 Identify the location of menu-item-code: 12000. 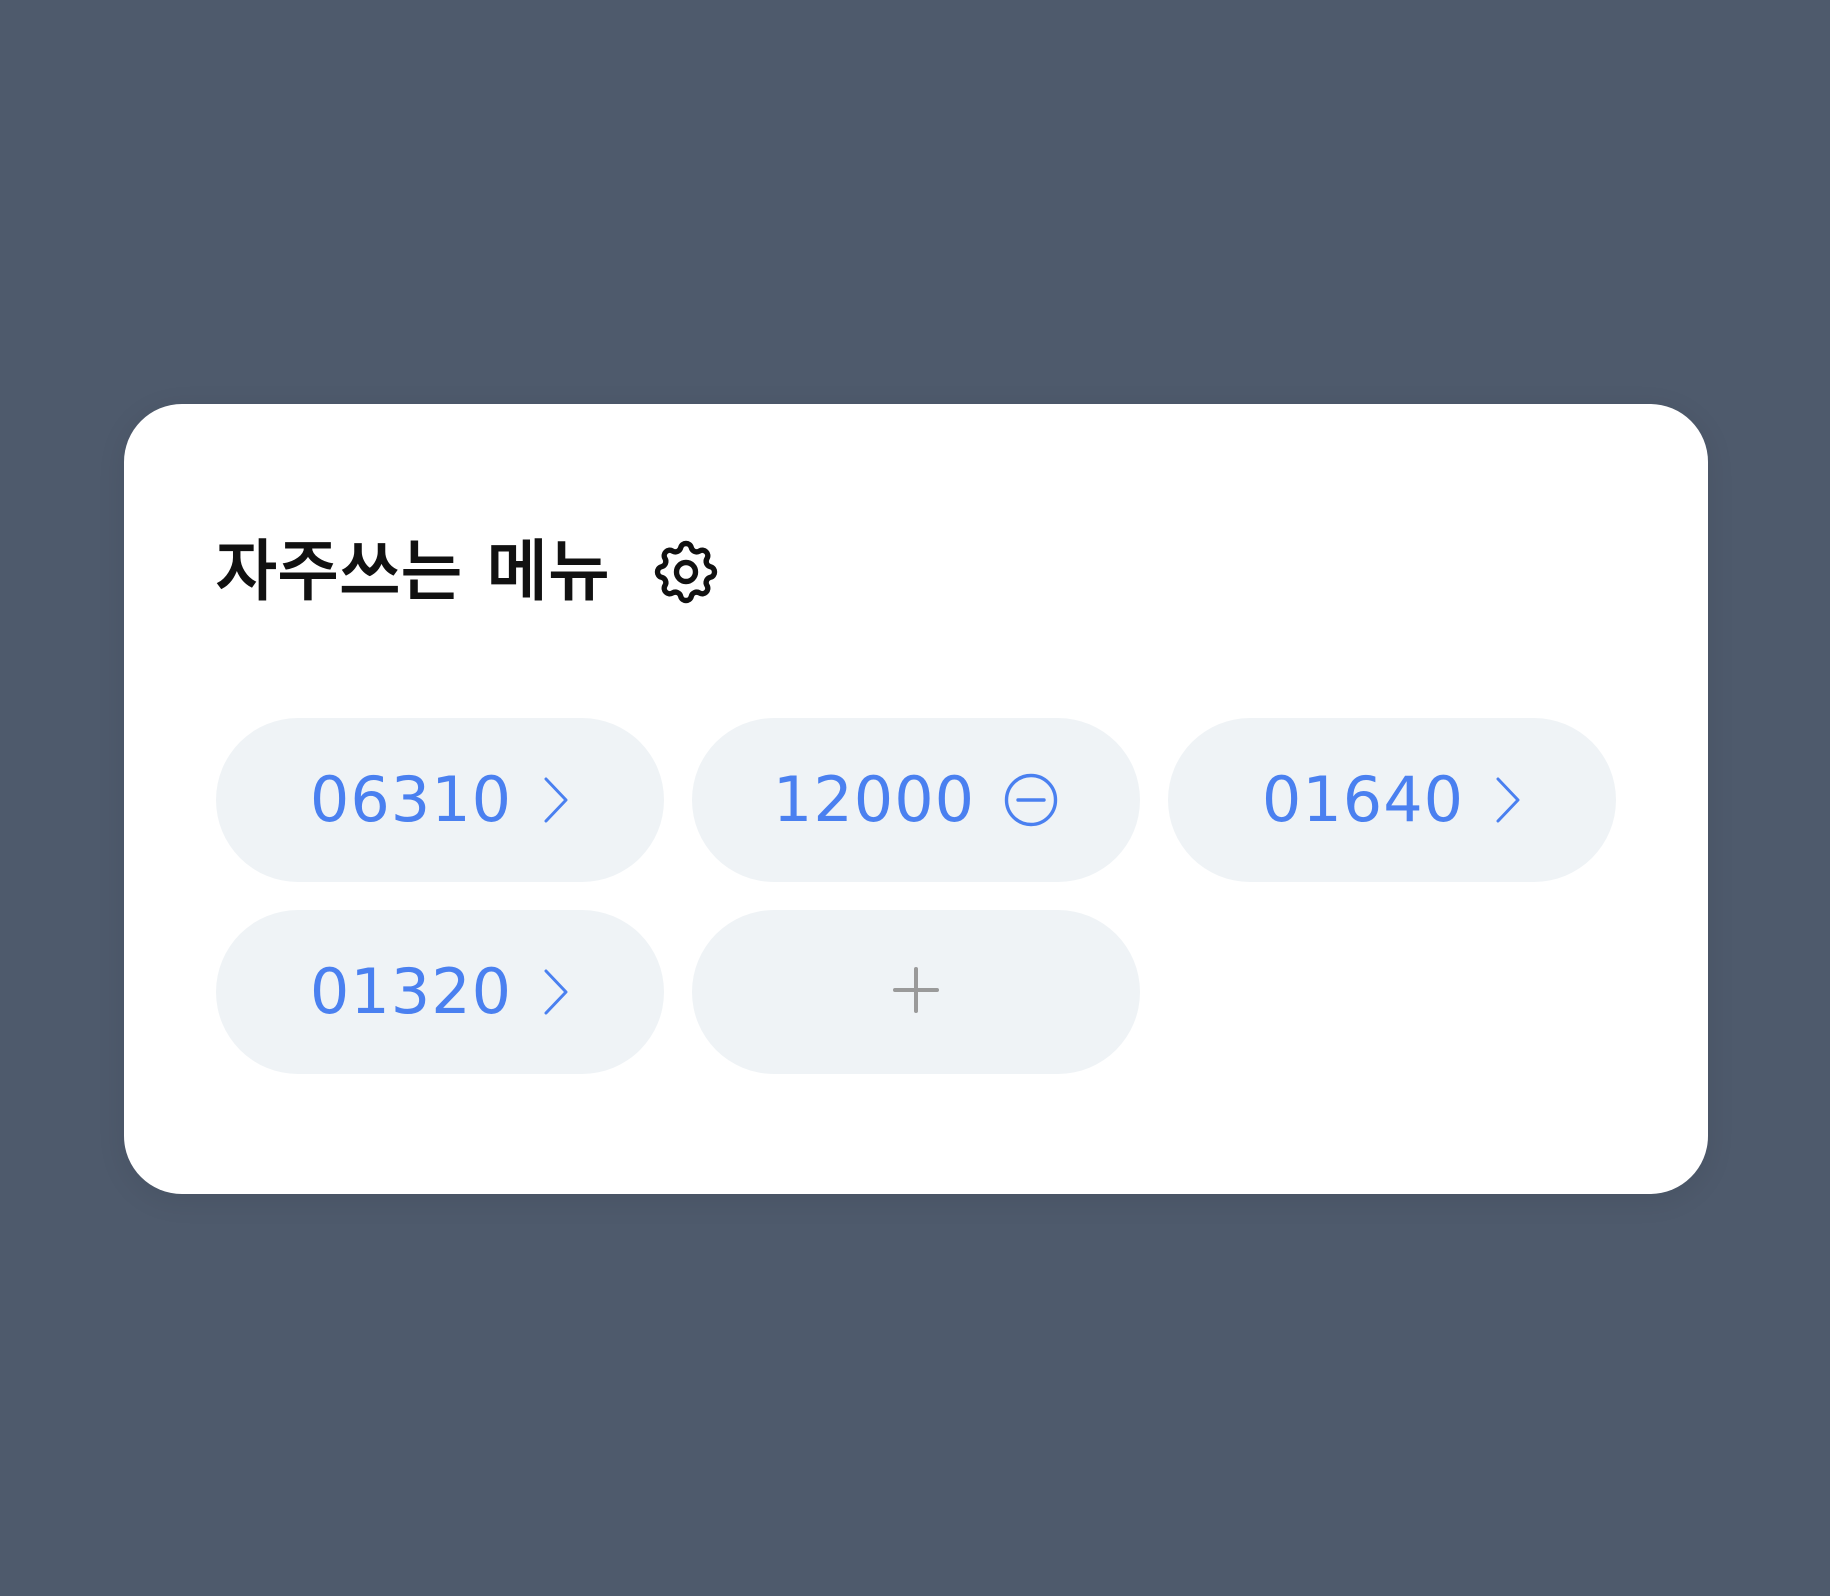
(874, 799).